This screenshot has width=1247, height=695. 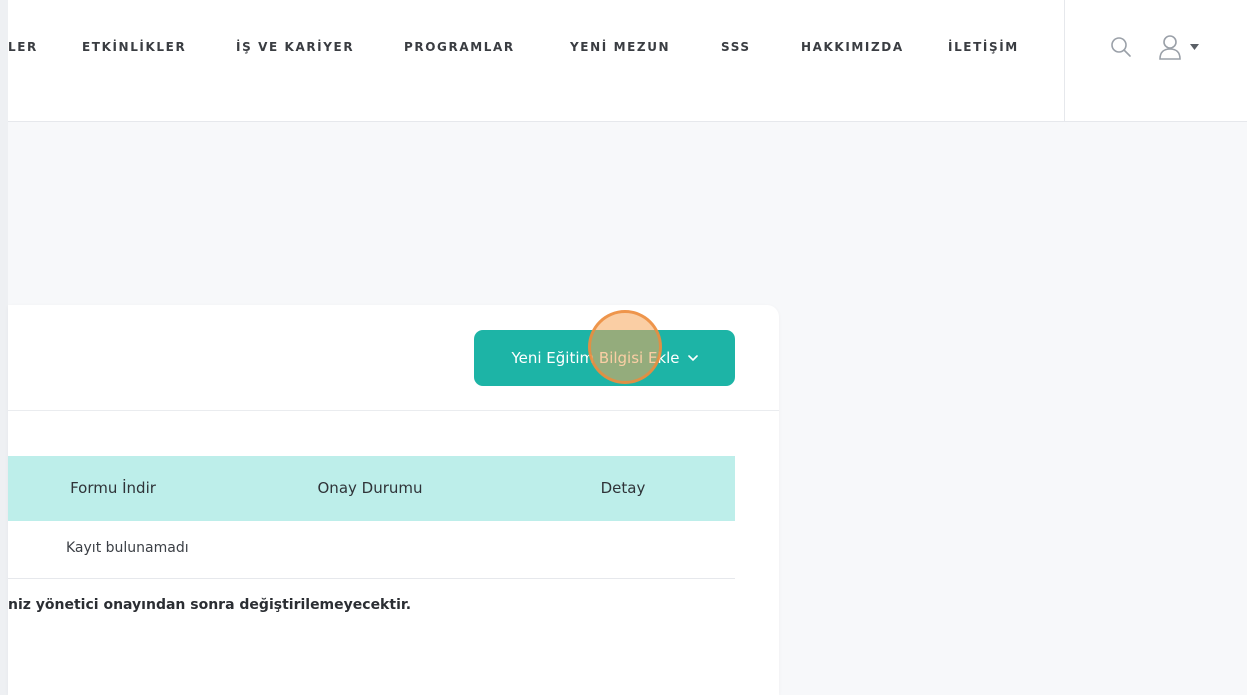 What do you see at coordinates (4, 347) in the screenshot?
I see `left-edge-strip` at bounding box center [4, 347].